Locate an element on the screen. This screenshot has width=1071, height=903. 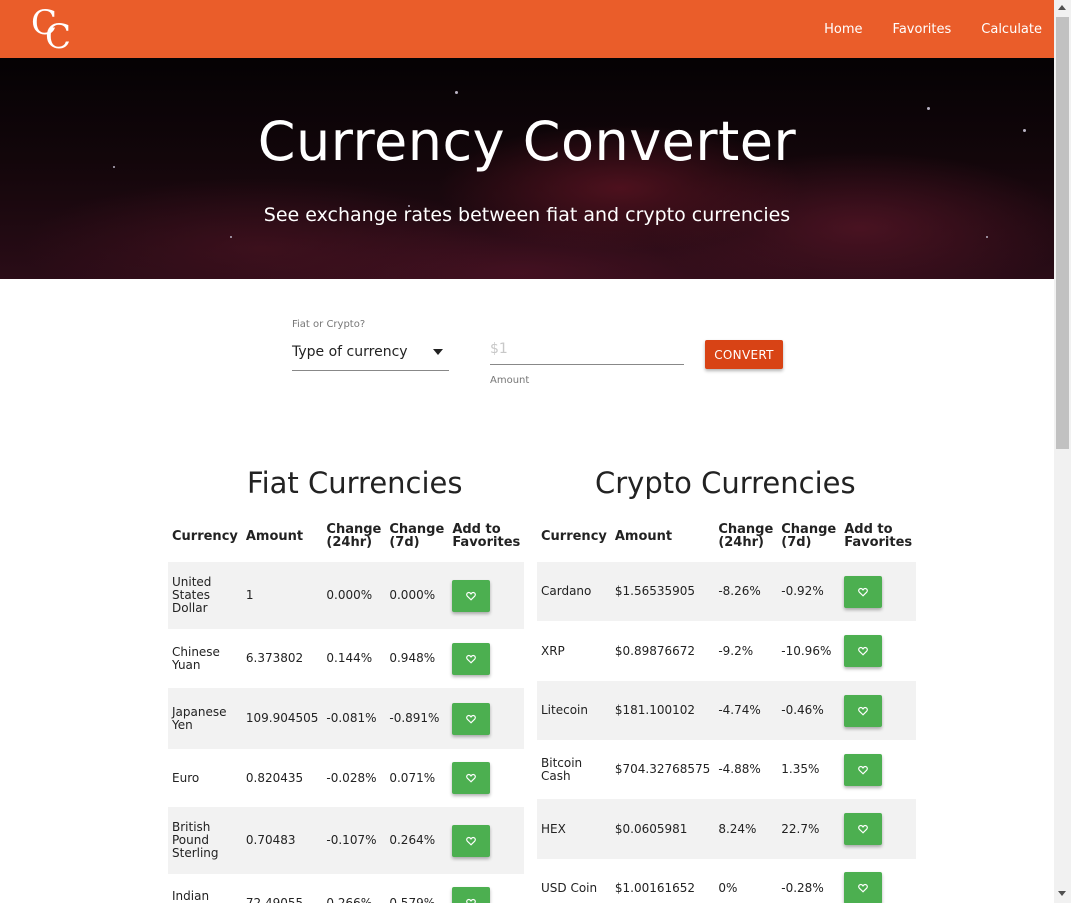
amount-input is located at coordinates (587, 349).